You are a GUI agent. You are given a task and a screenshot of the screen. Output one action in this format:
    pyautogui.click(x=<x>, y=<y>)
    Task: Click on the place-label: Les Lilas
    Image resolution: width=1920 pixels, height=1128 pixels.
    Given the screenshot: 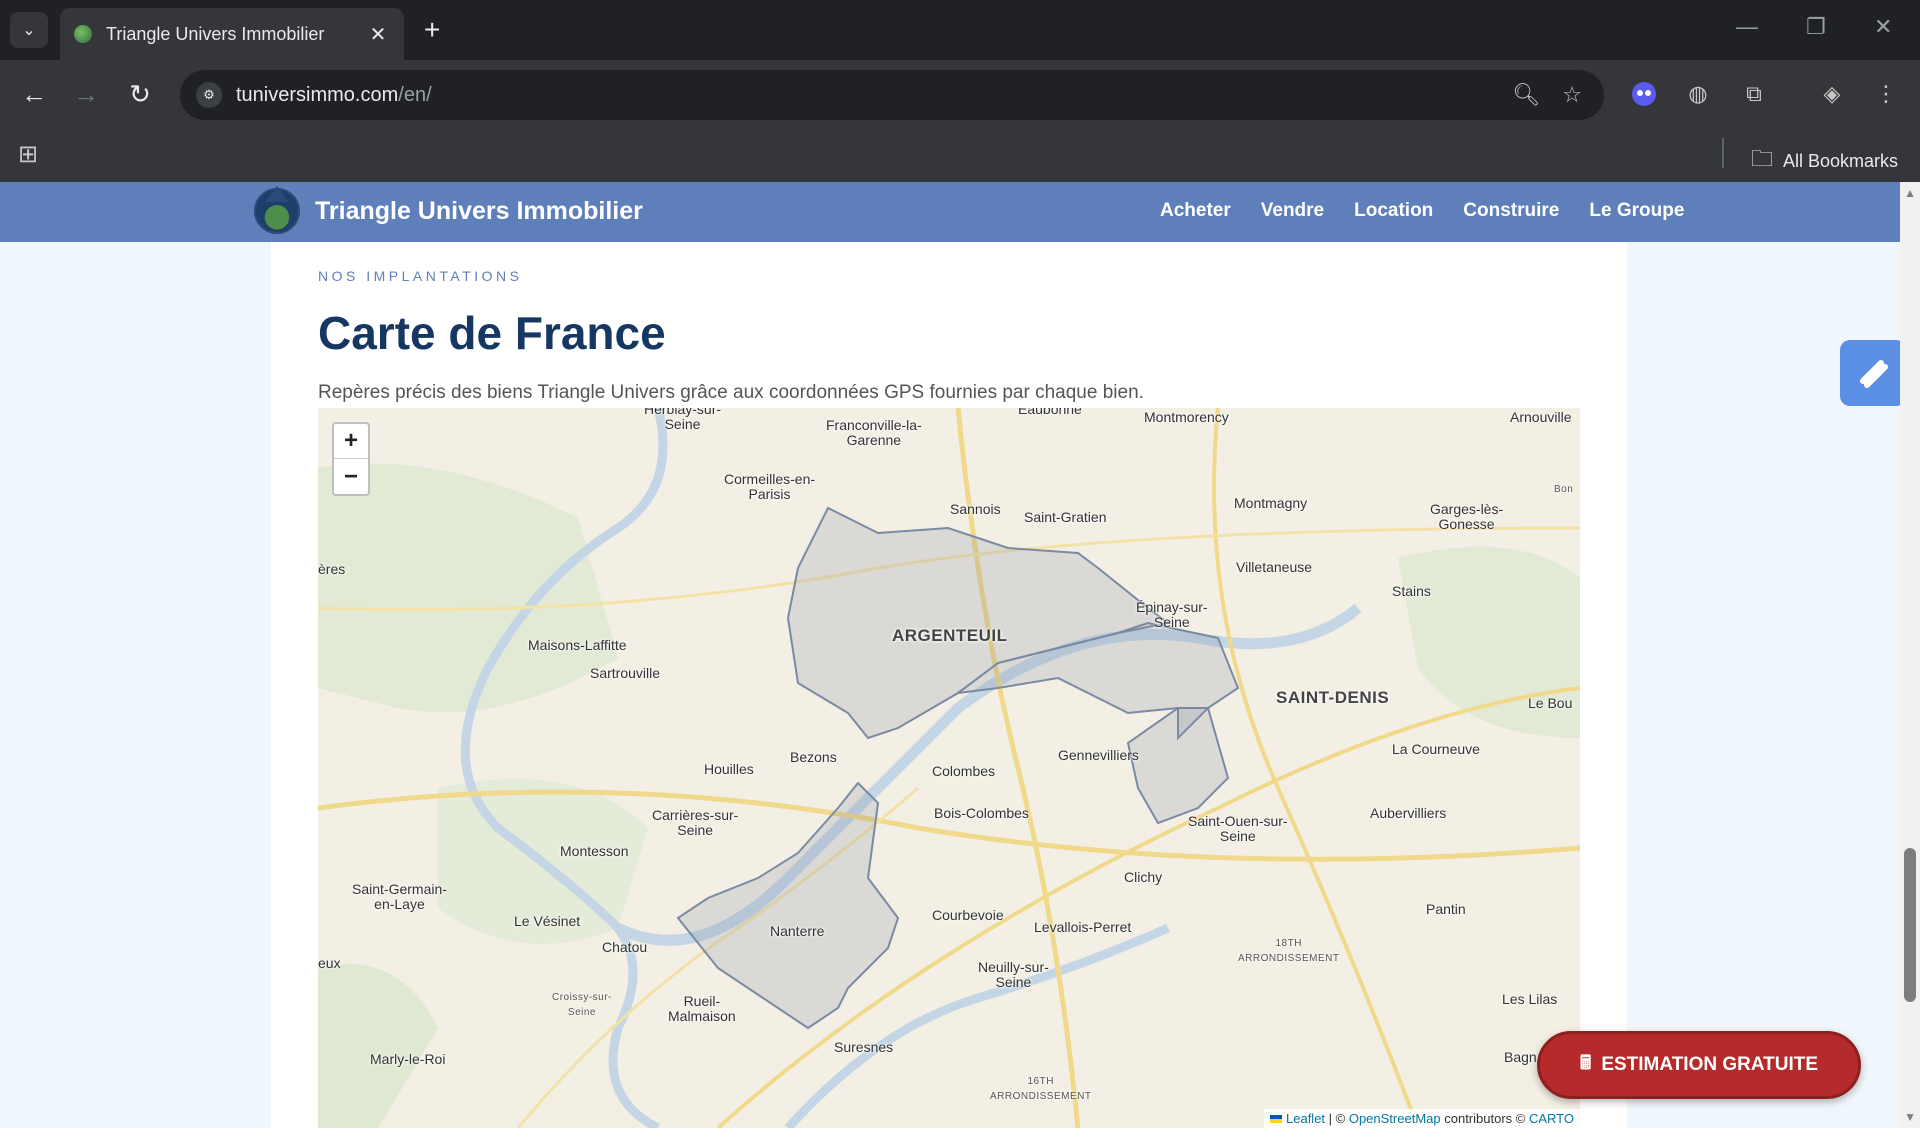 What is the action you would take?
    pyautogui.click(x=1530, y=999)
    